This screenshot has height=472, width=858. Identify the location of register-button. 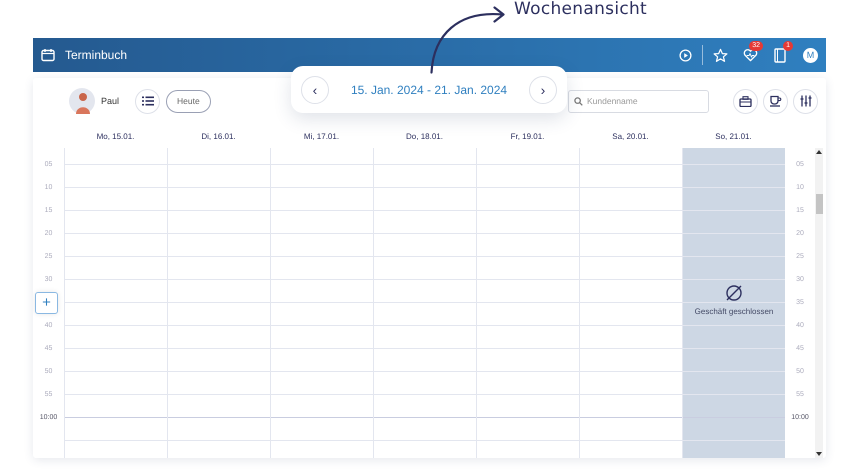
(745, 101).